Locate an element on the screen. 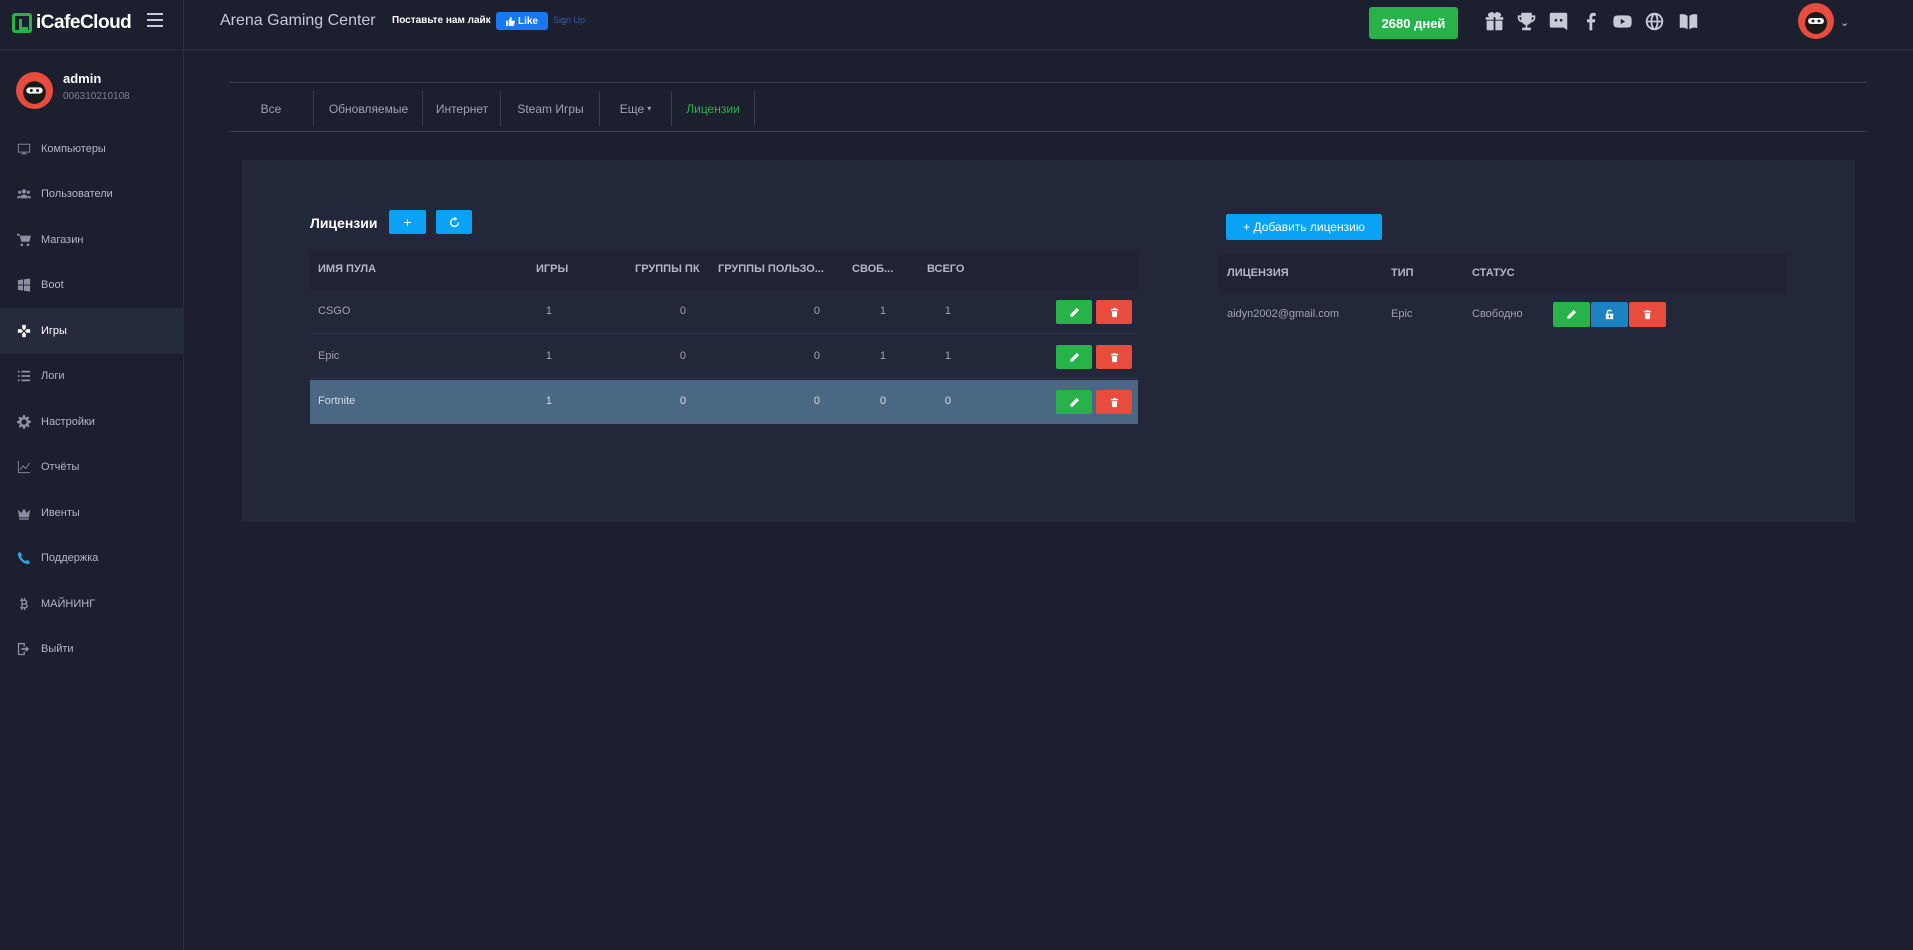  sidebar-item-computers: Компьютеры is located at coordinates (92, 149).